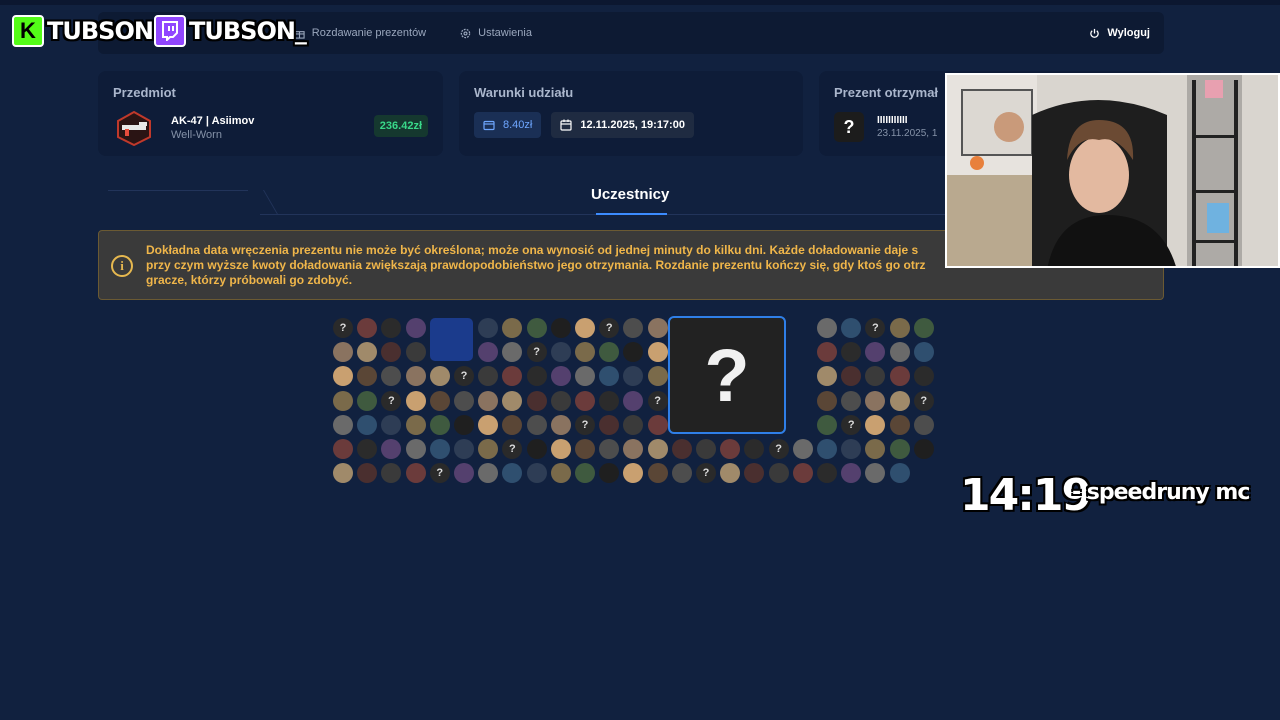 The image size is (1280, 720). What do you see at coordinates (727, 375) in the screenshot?
I see `participant-placeholder-large: ?` at bounding box center [727, 375].